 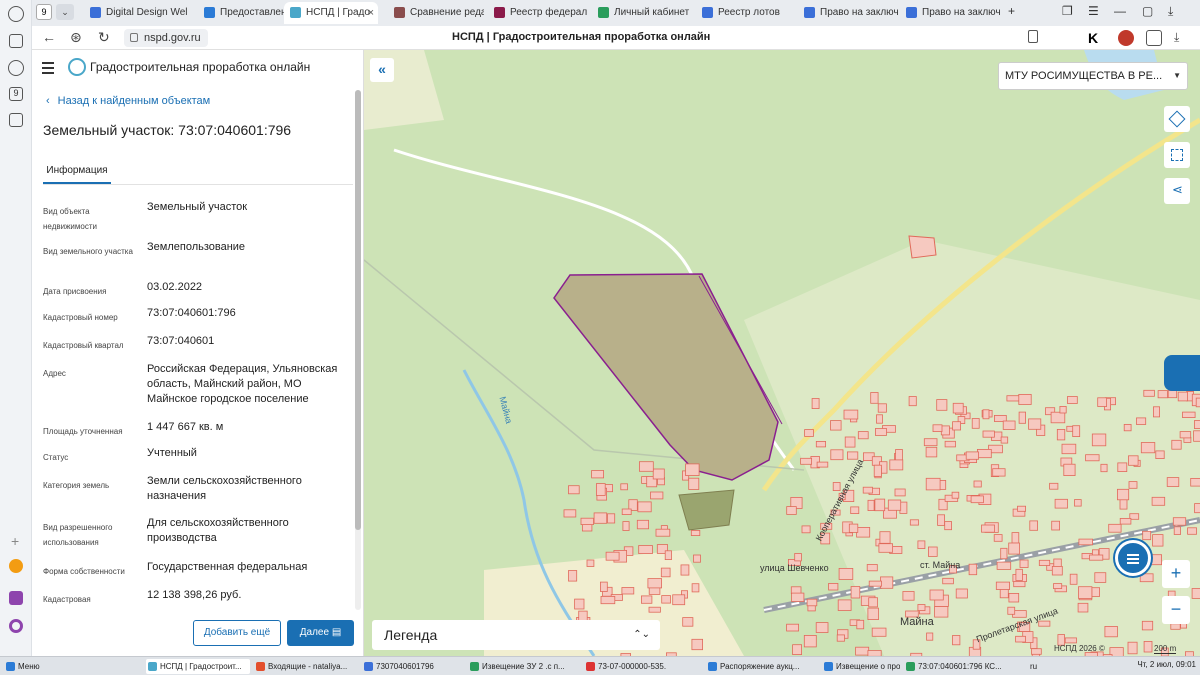 I want to click on tab-list-dropdown: ⌄, so click(x=65, y=12).